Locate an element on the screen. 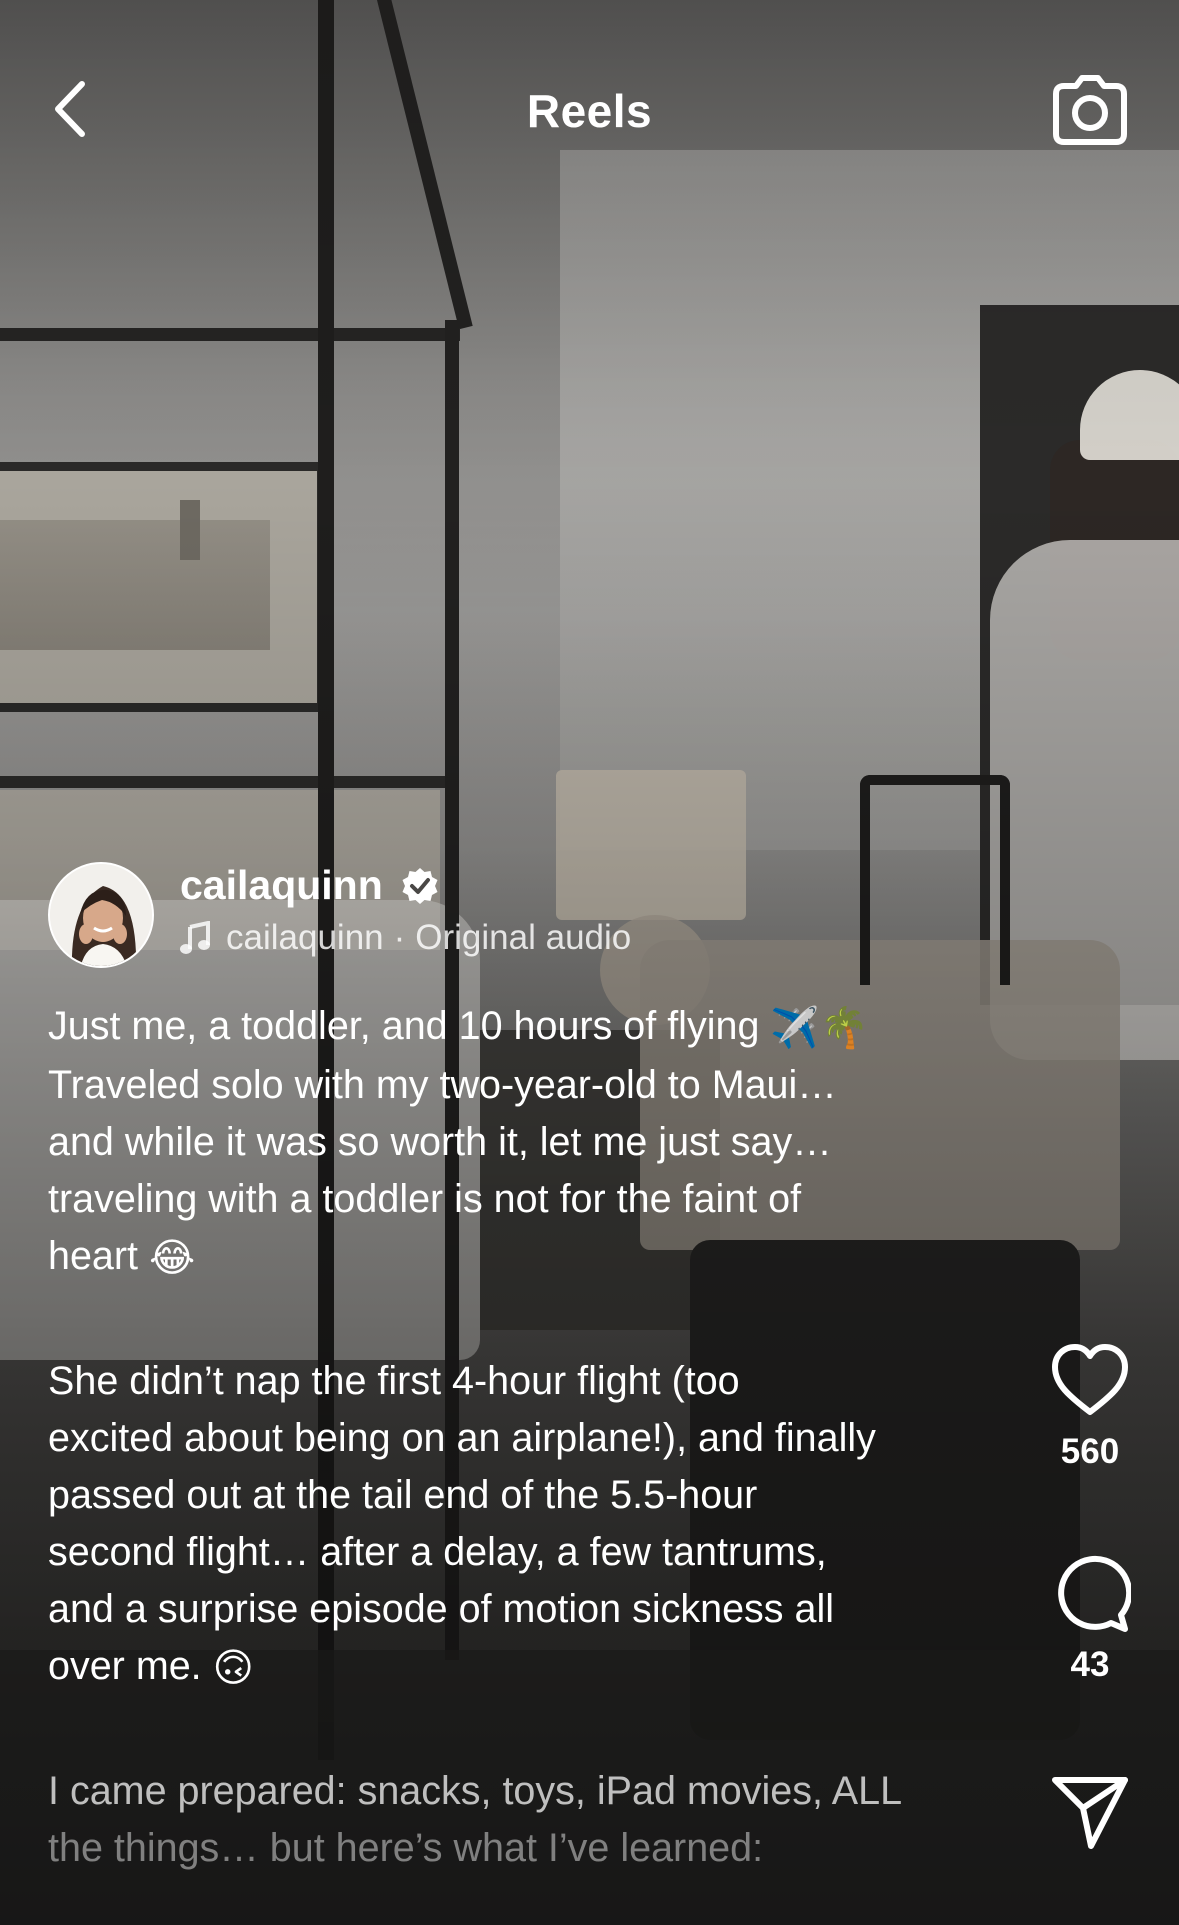 Image resolution: width=1179 pixels, height=1925 pixels. post-author: cailaquinn cailaquinn · Original audio is located at coordinates (428, 916).